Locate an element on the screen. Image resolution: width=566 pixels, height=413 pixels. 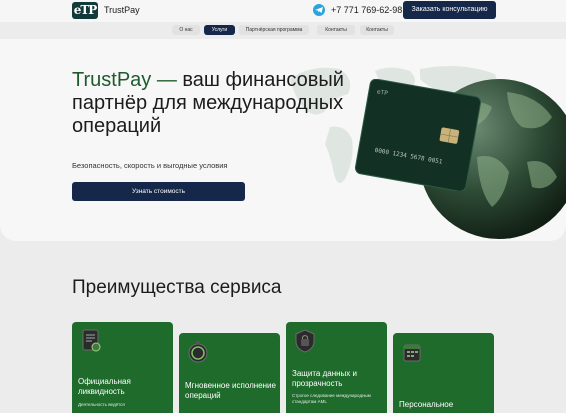
nav-item-services: Услуги is located at coordinates (219, 30).